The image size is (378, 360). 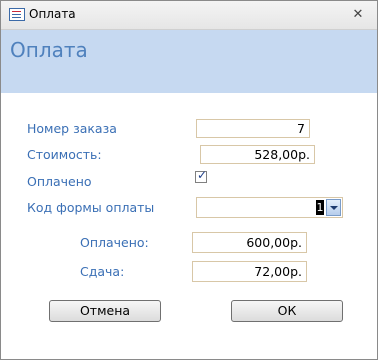 What do you see at coordinates (358, 15) in the screenshot?
I see `close-button: ✕` at bounding box center [358, 15].